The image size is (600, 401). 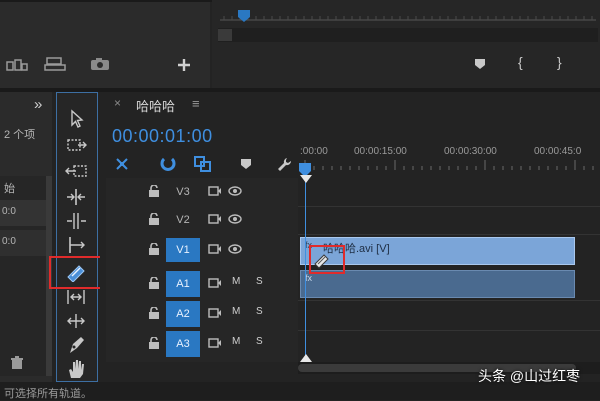 What do you see at coordinates (76, 369) in the screenshot?
I see `hand-tool-icon` at bounding box center [76, 369].